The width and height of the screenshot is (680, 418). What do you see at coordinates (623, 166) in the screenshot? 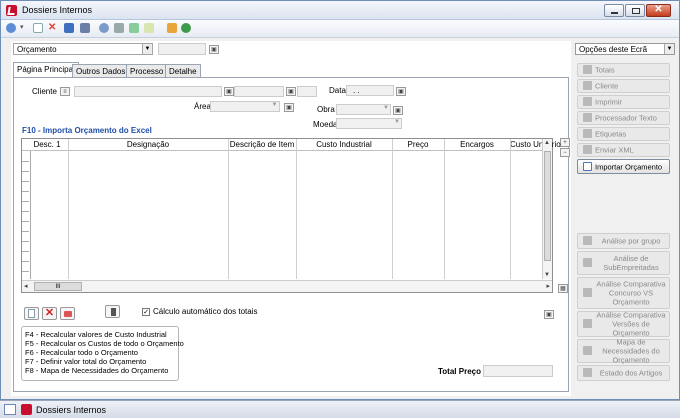
I see `import-budget-button: Importar Orçamento` at bounding box center [623, 166].